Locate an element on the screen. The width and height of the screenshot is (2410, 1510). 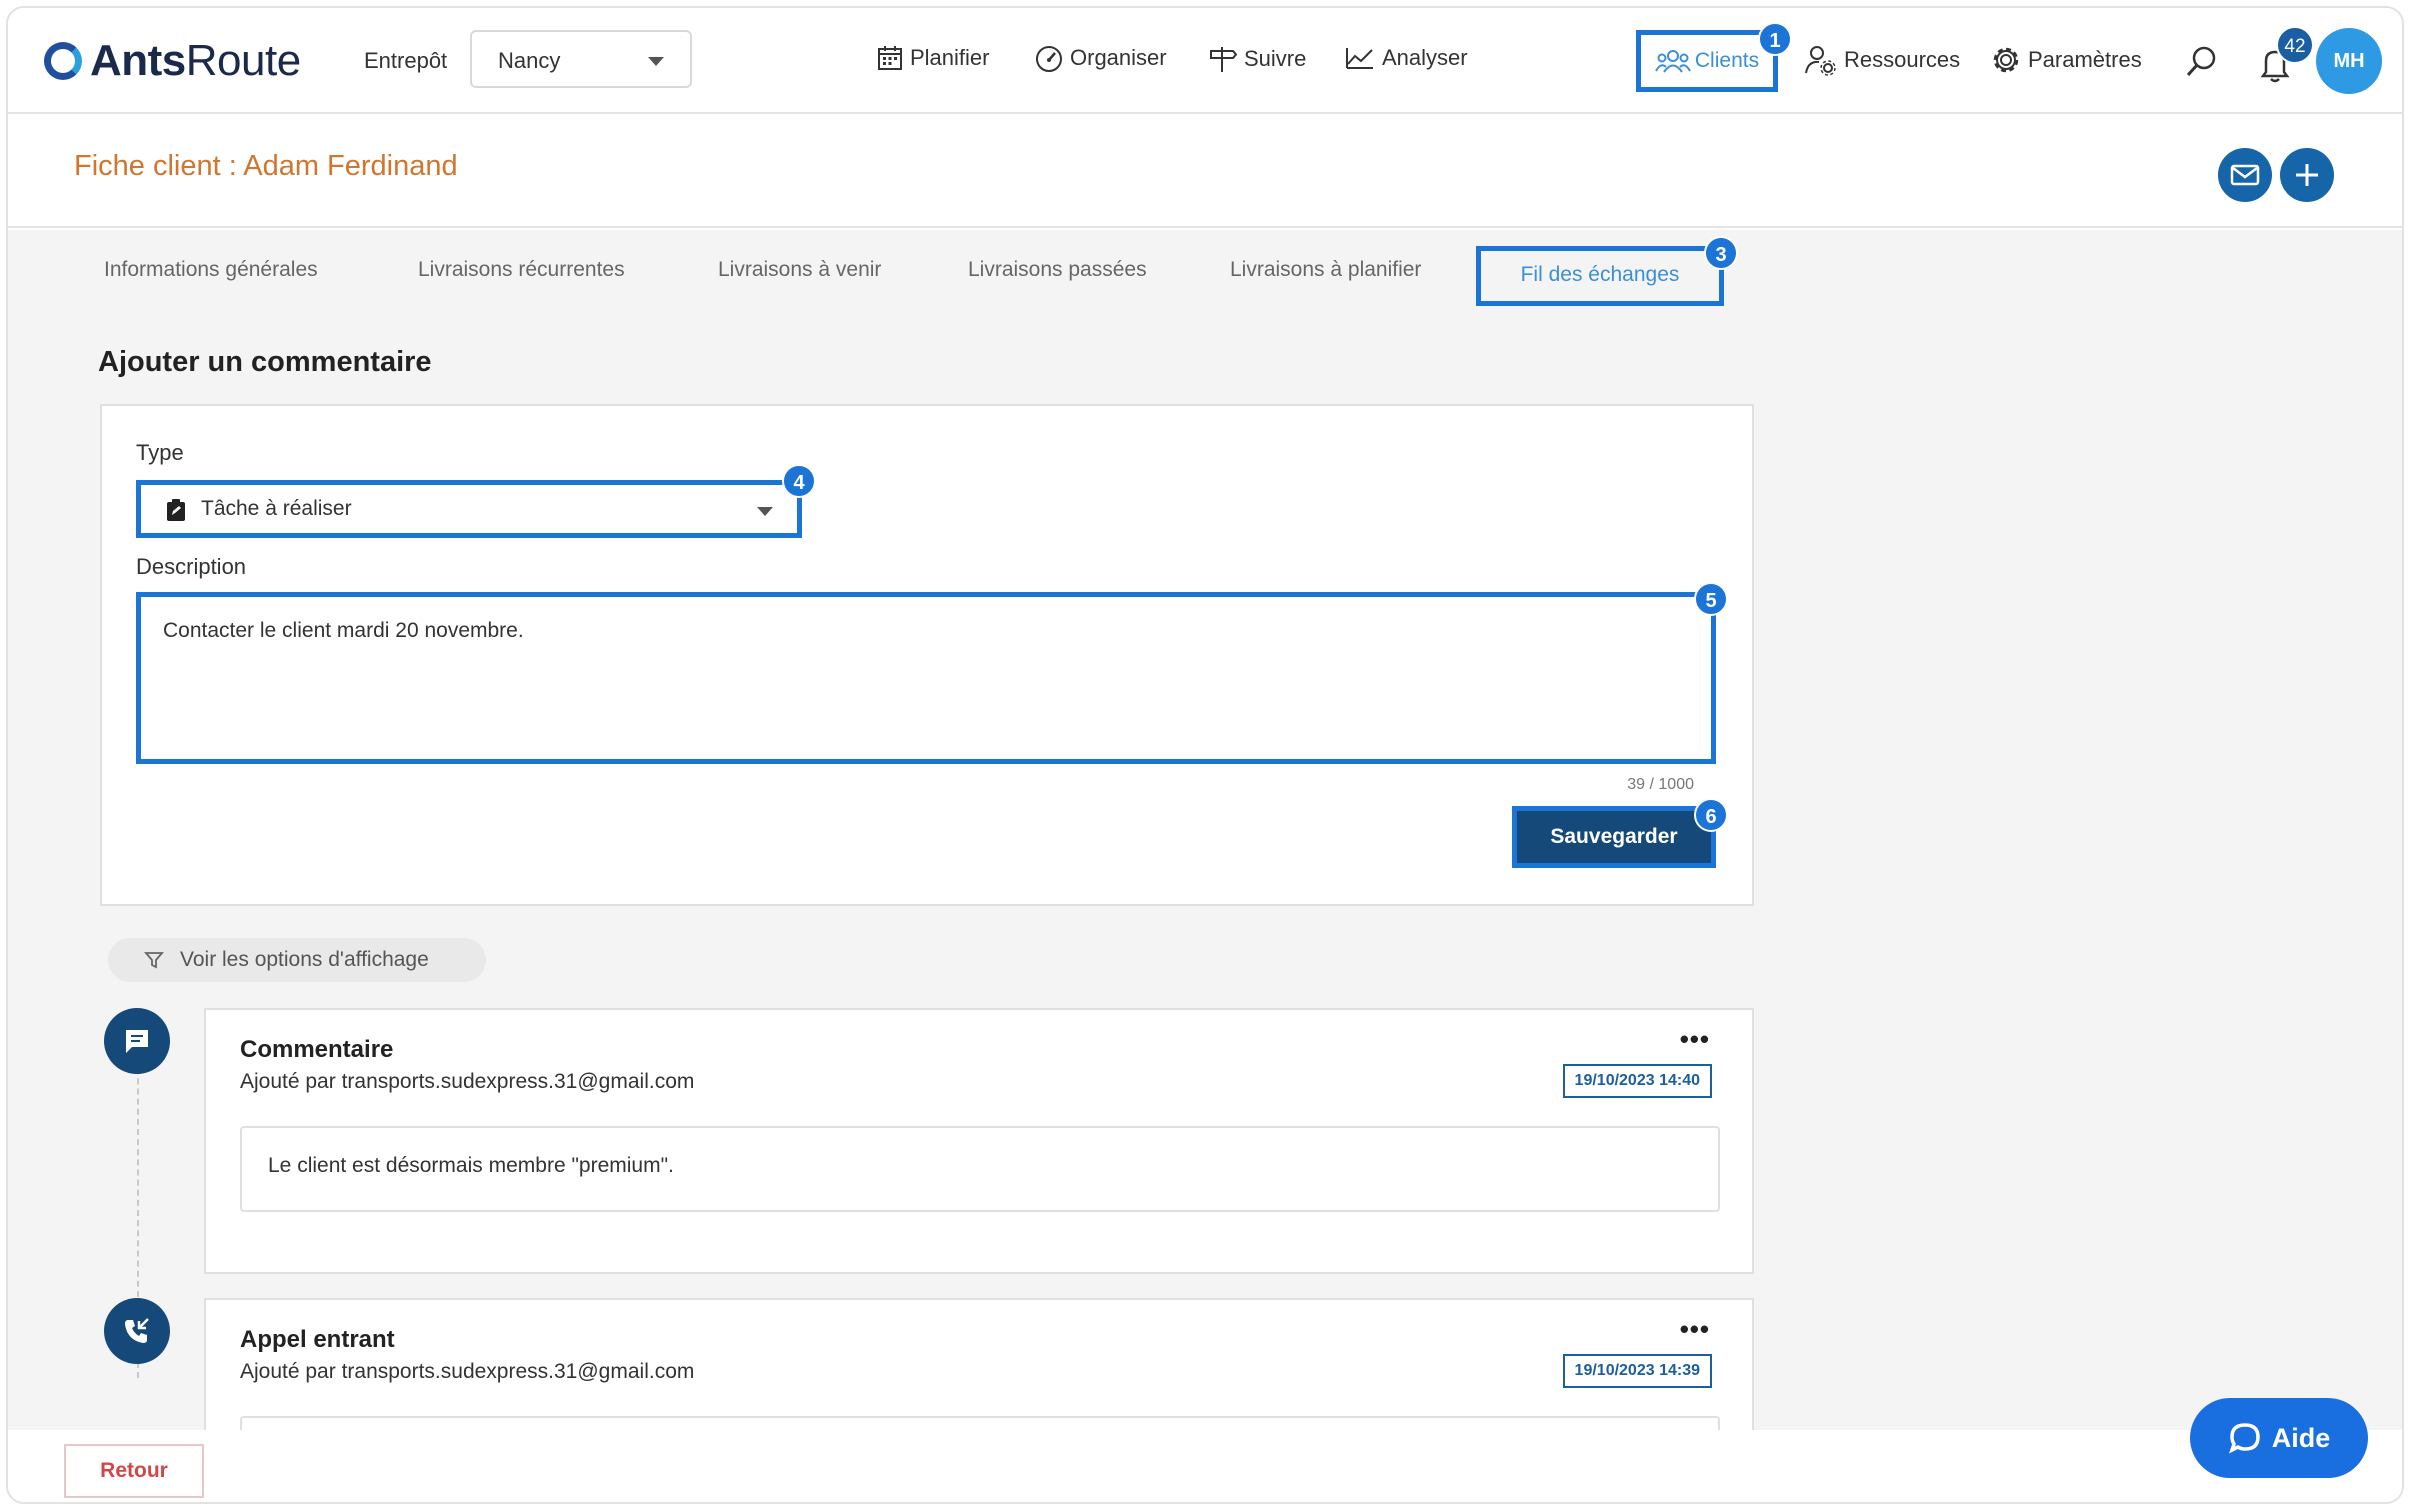
nav-ressources: Ressources is located at coordinates (1882, 60).